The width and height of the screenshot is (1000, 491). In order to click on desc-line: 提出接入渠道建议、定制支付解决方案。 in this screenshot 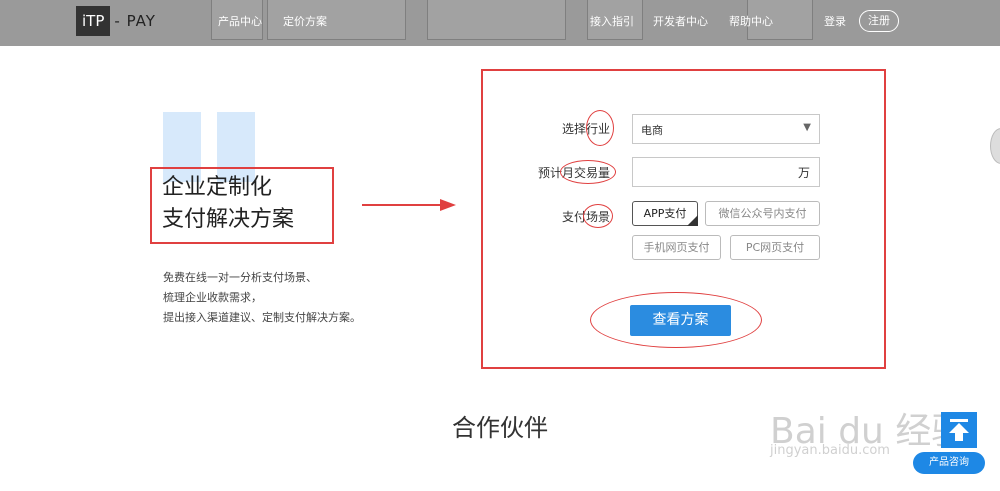, I will do `click(262, 317)`.